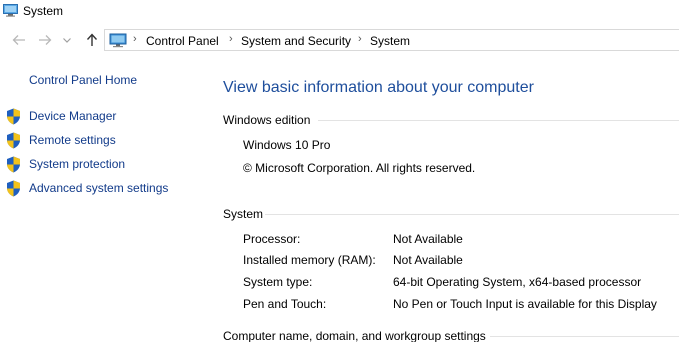  I want to click on computer-icon, so click(10, 10).